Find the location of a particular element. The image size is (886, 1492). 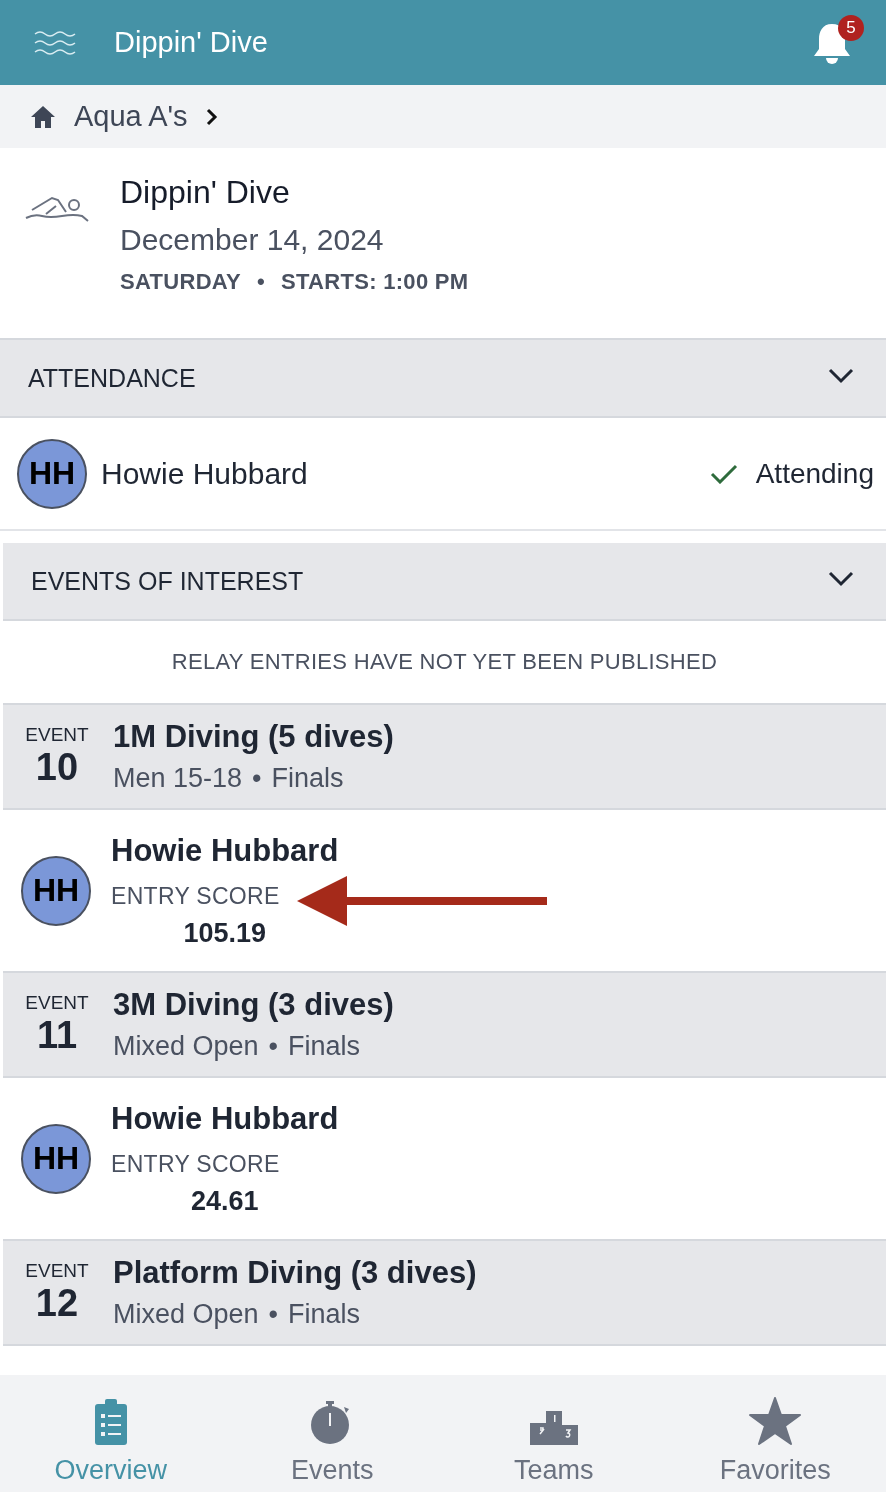

chevron-right-icon is located at coordinates (211, 116).